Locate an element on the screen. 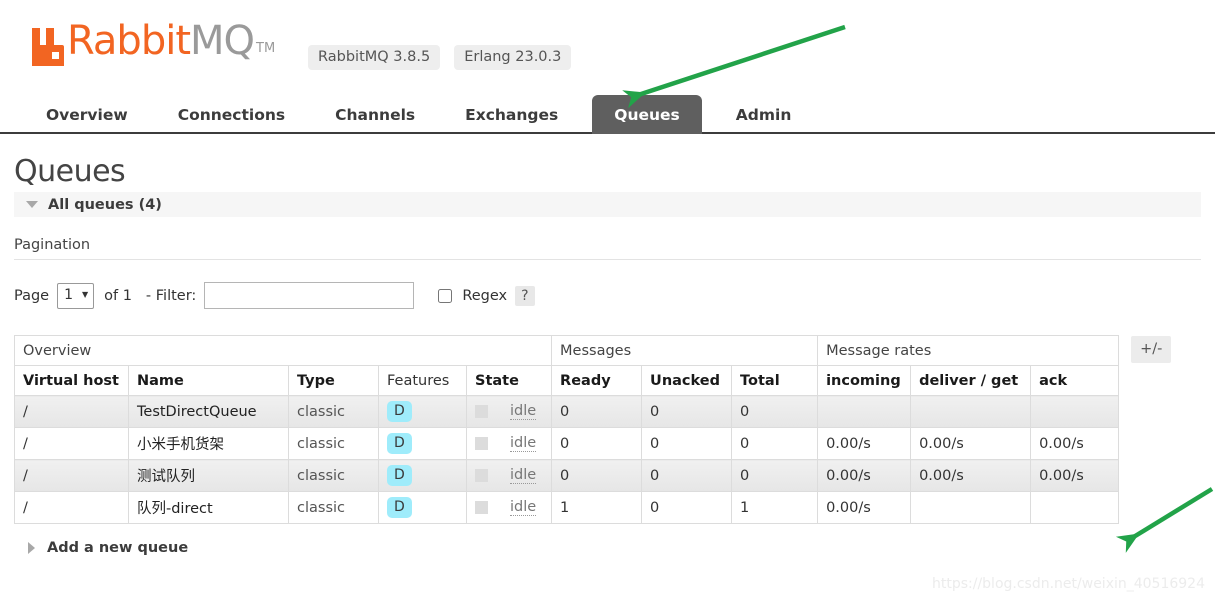 The height and width of the screenshot is (600, 1215). col-type: Type is located at coordinates (333, 380).